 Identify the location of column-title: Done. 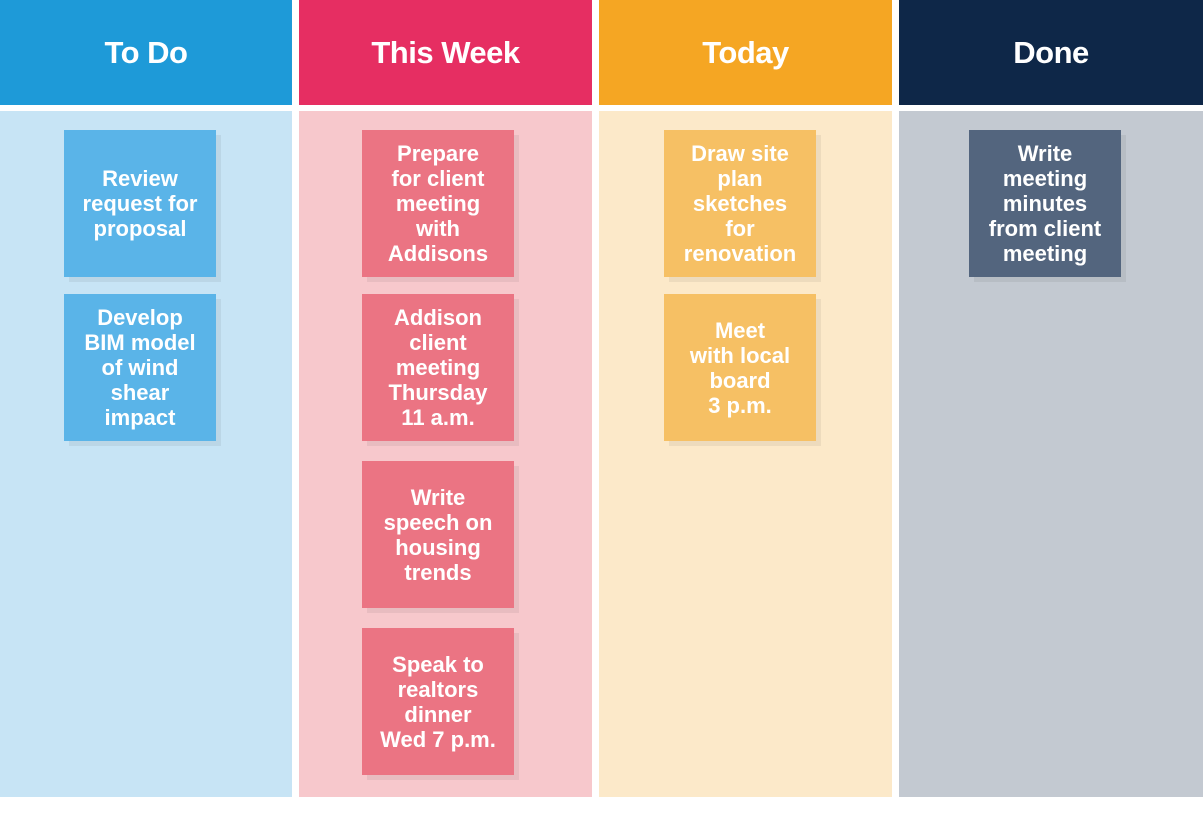
(1051, 52).